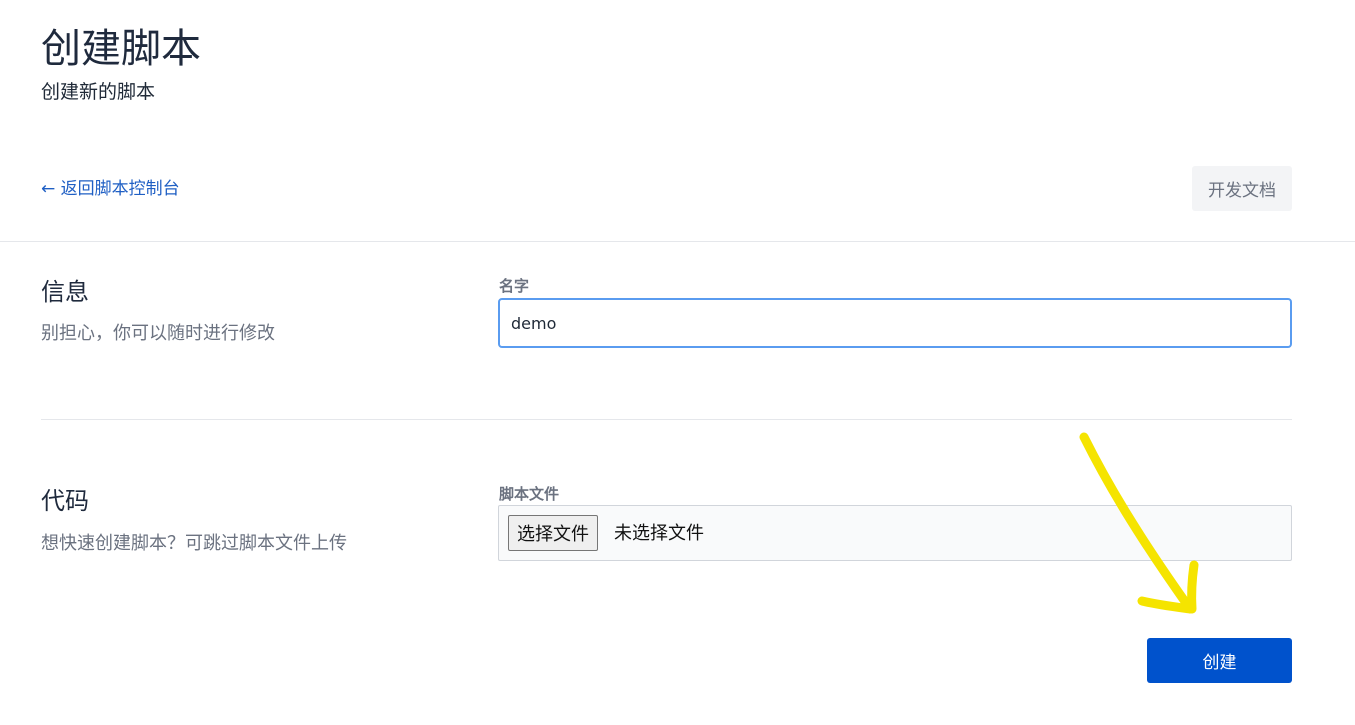  I want to click on code-section-description: 想快速创建脚本？可跳过脚本文件上传, so click(194, 543).